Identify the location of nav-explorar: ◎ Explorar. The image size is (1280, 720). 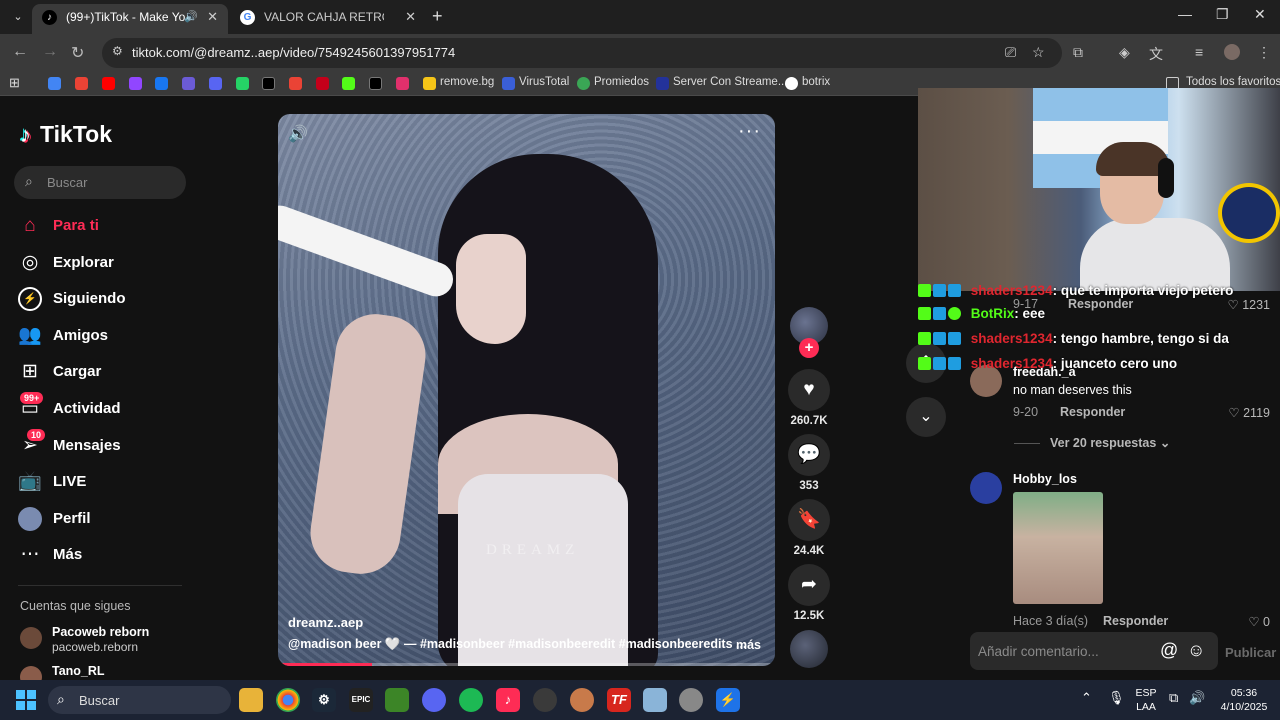
(118, 263).